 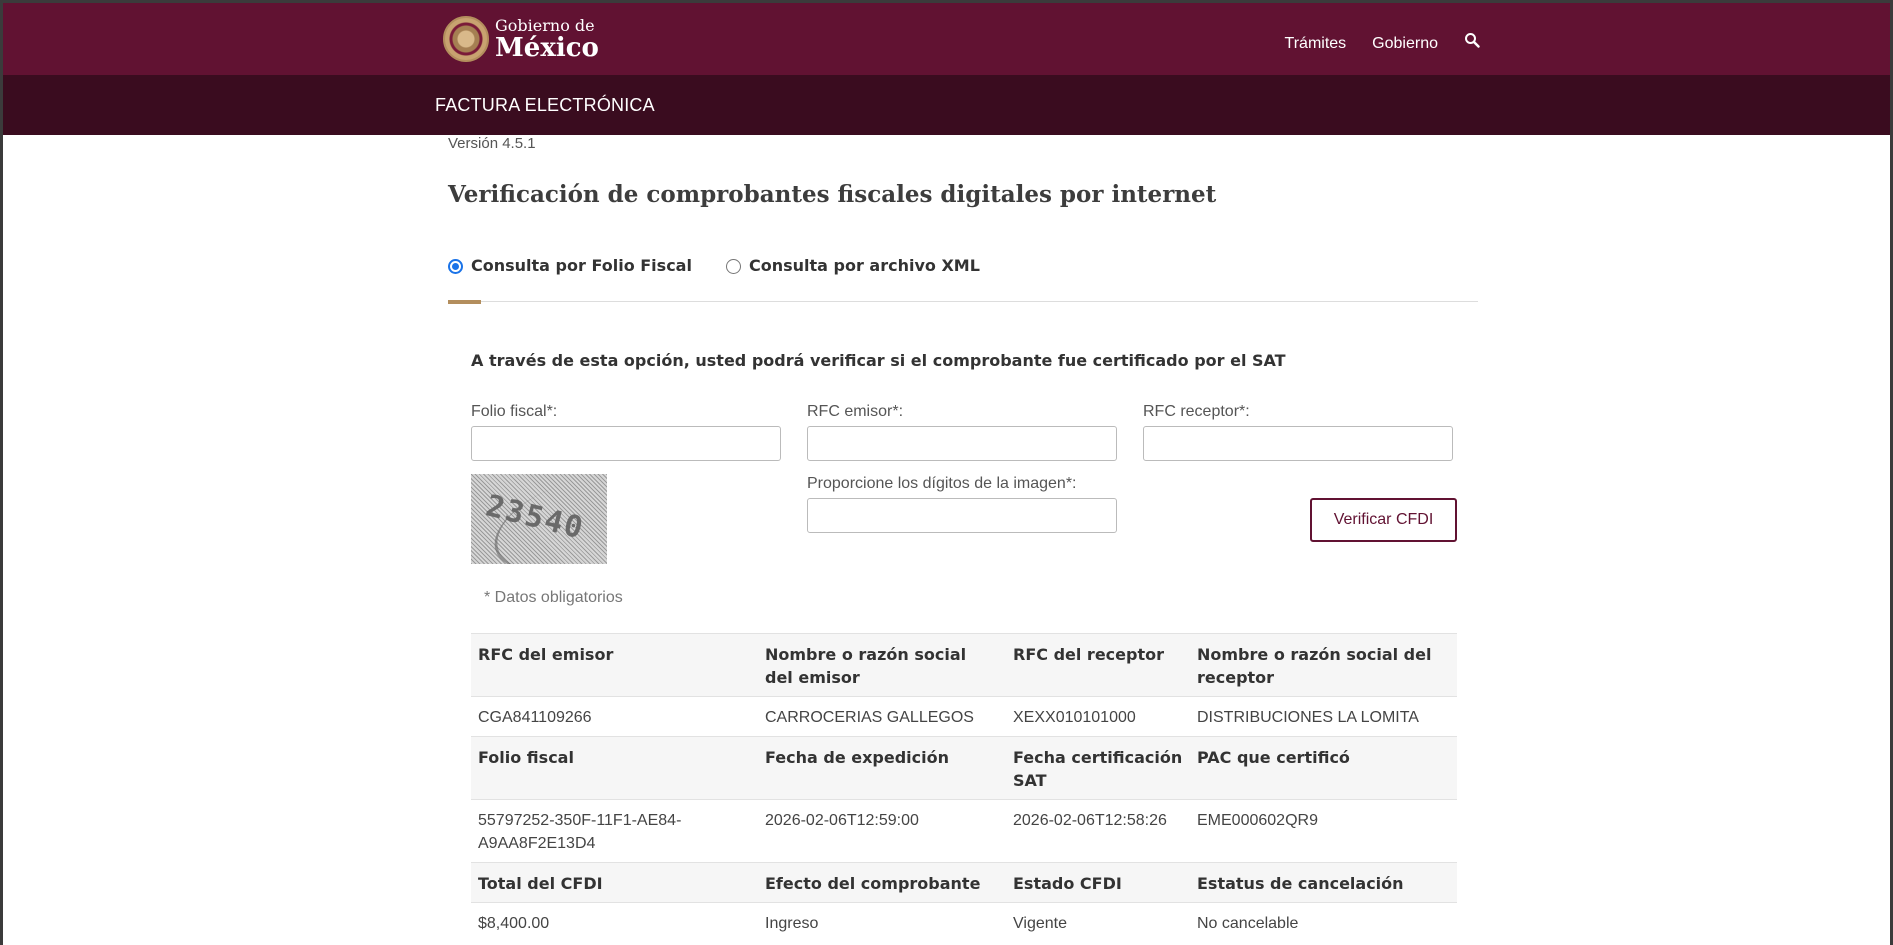 What do you see at coordinates (882, 831) in the screenshot?
I see `table-cell: 2026-02-06T12:59:00` at bounding box center [882, 831].